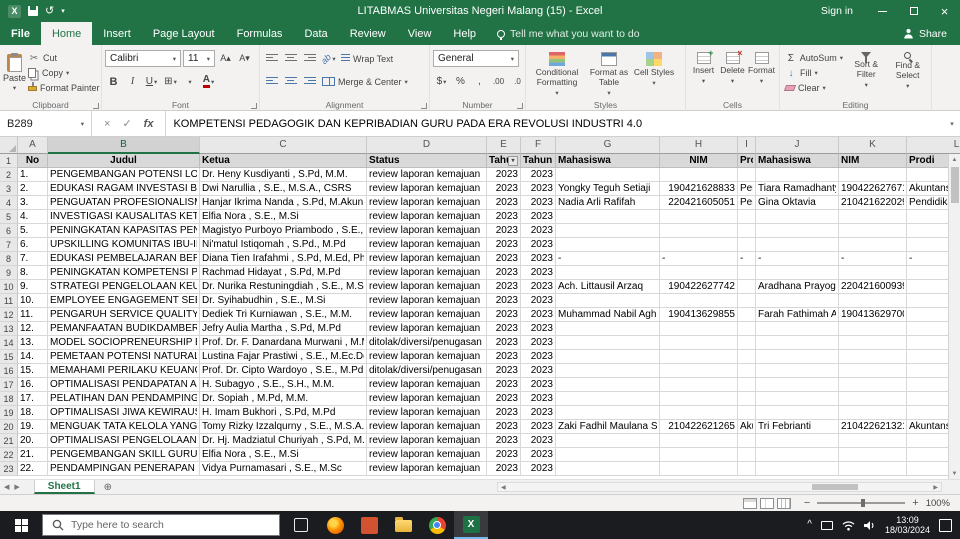  I want to click on cell-H1: NIM, so click(699, 161).